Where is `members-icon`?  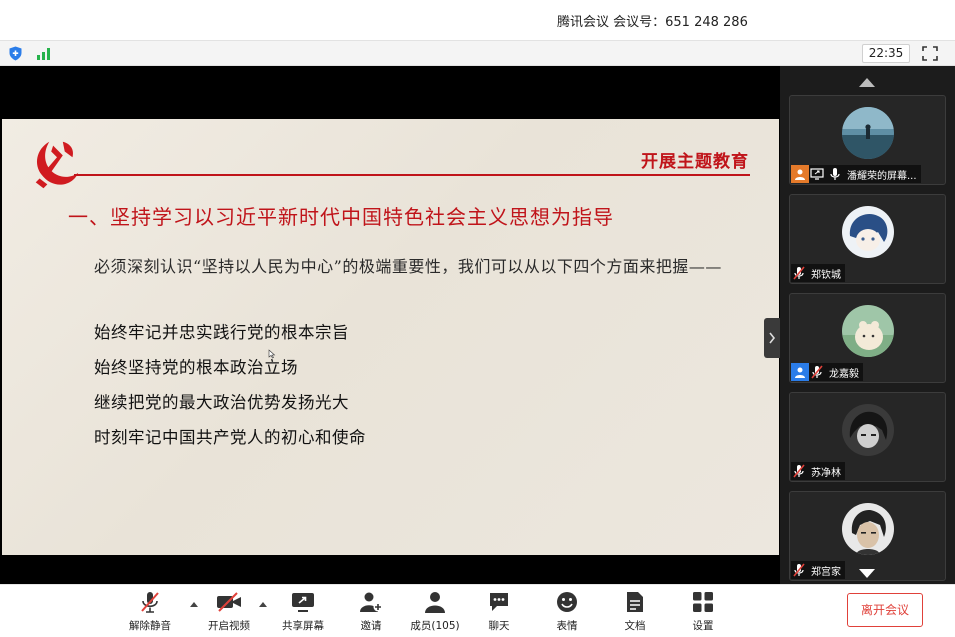
members-icon is located at coordinates (435, 602).